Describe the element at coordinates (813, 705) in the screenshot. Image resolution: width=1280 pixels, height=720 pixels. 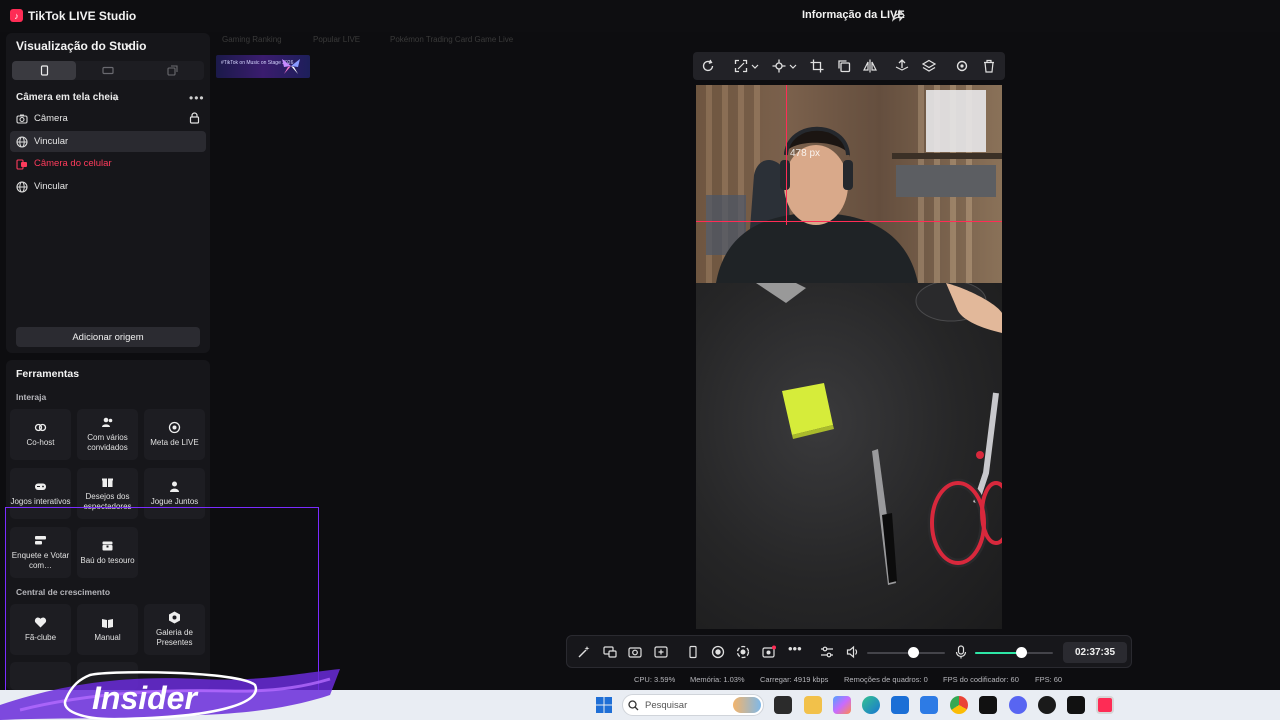
I see `file-explorer-icon` at that location.